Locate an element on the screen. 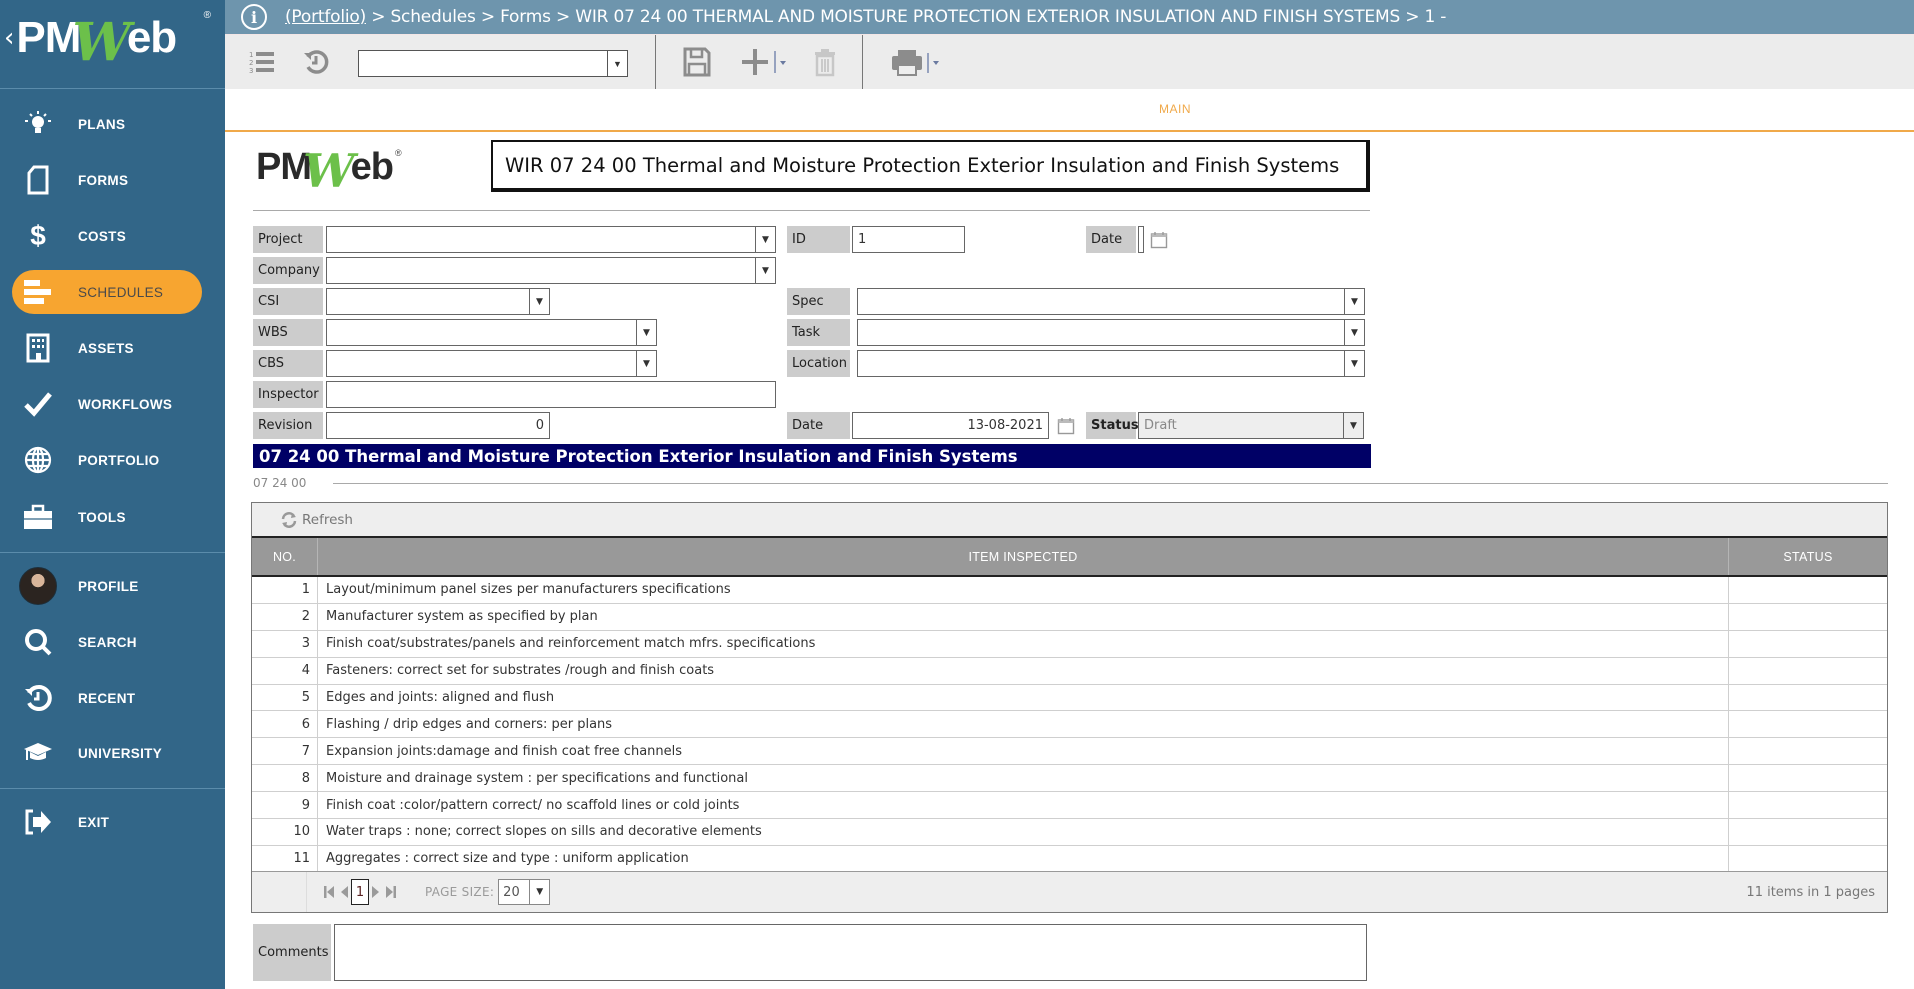 The width and height of the screenshot is (1914, 989). project-select: ▼ is located at coordinates (551, 239).